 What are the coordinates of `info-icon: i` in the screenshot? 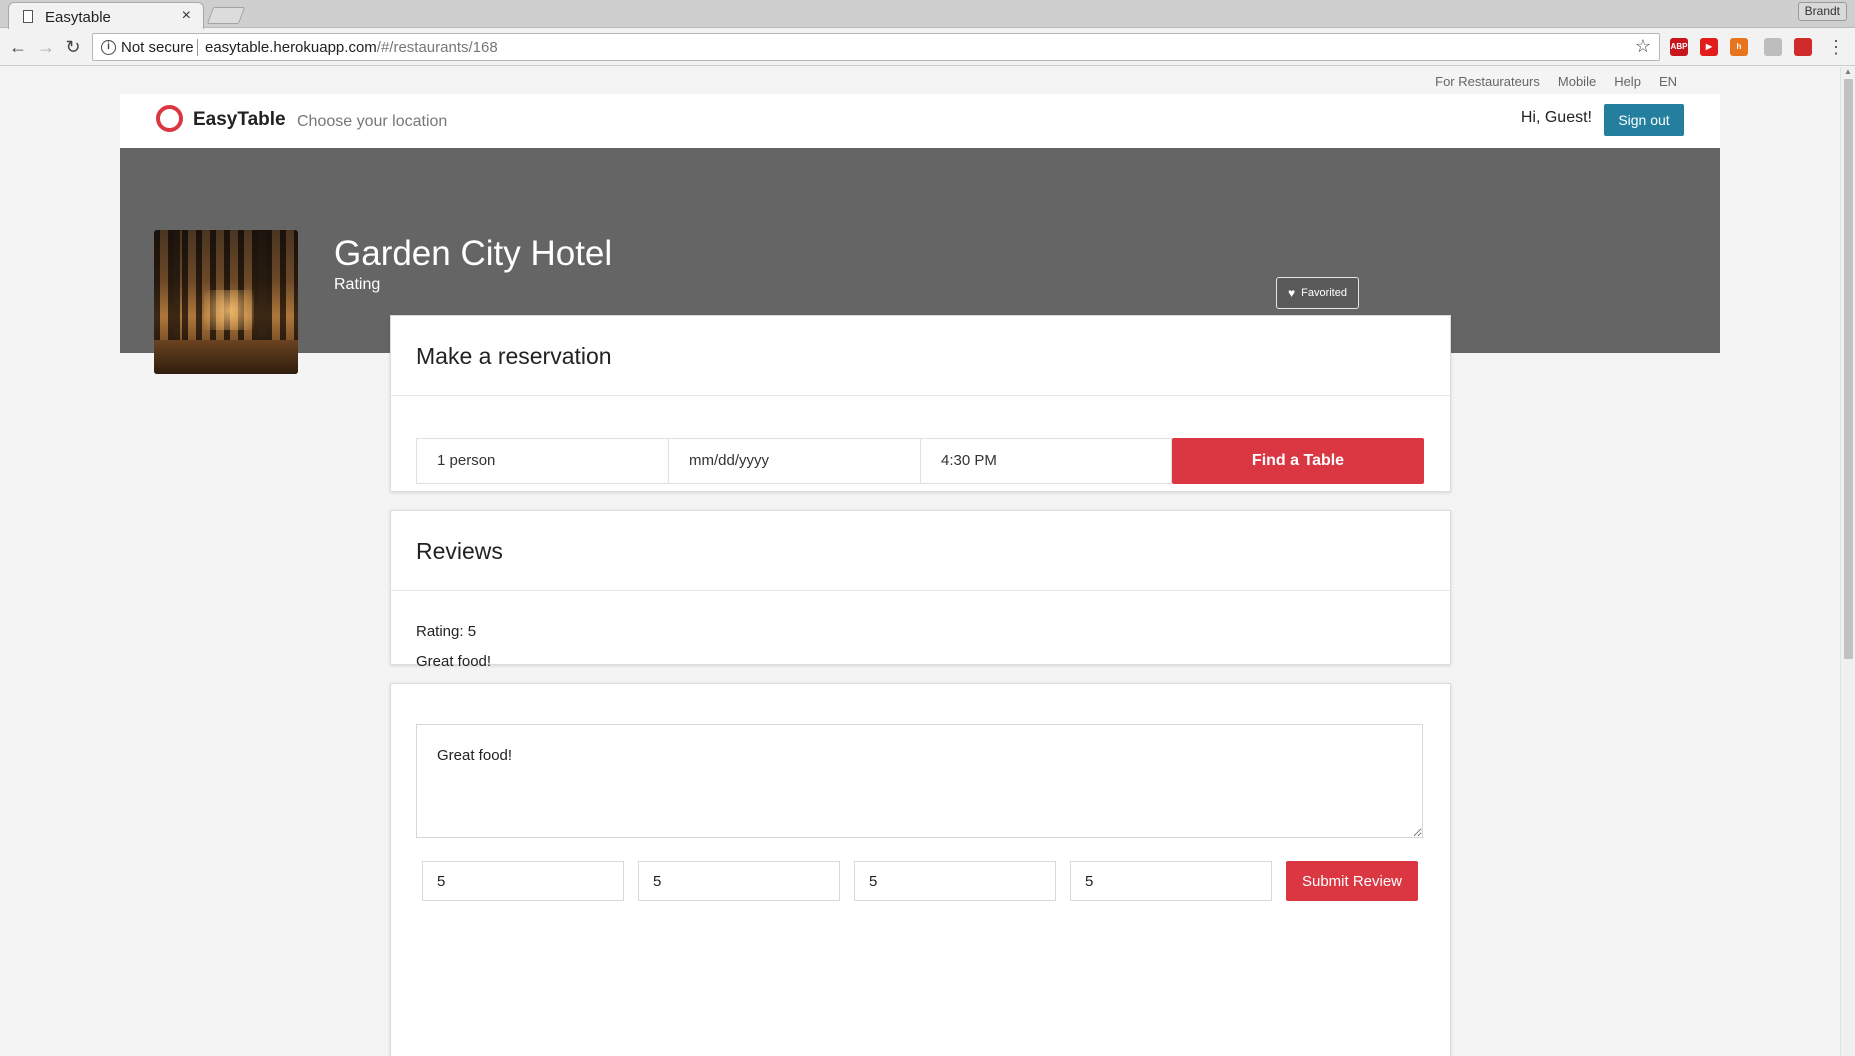 It's located at (108, 47).